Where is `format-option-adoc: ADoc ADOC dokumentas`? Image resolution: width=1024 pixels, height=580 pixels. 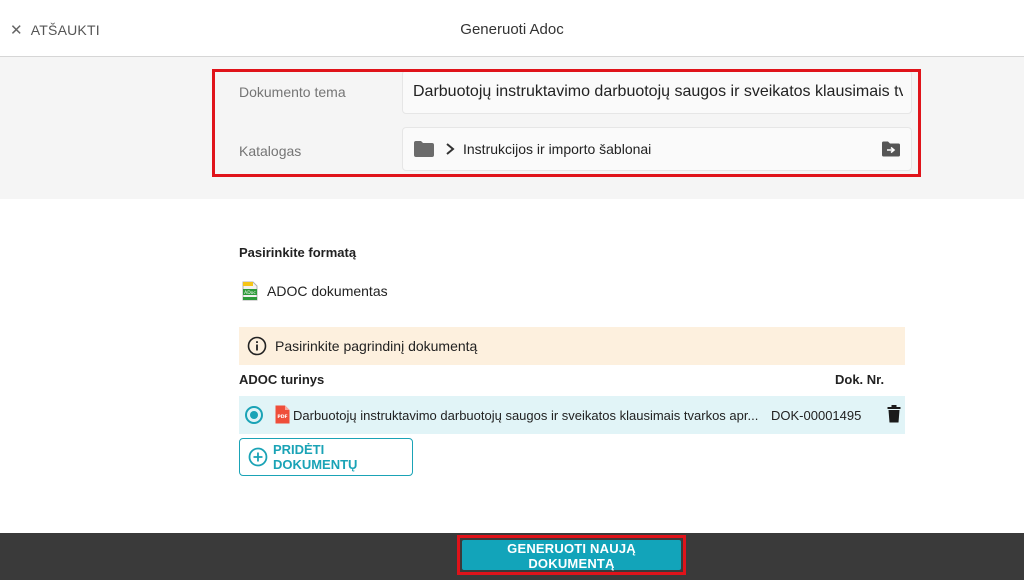
format-option-adoc: ADoc ADOC dokumentas is located at coordinates (315, 291).